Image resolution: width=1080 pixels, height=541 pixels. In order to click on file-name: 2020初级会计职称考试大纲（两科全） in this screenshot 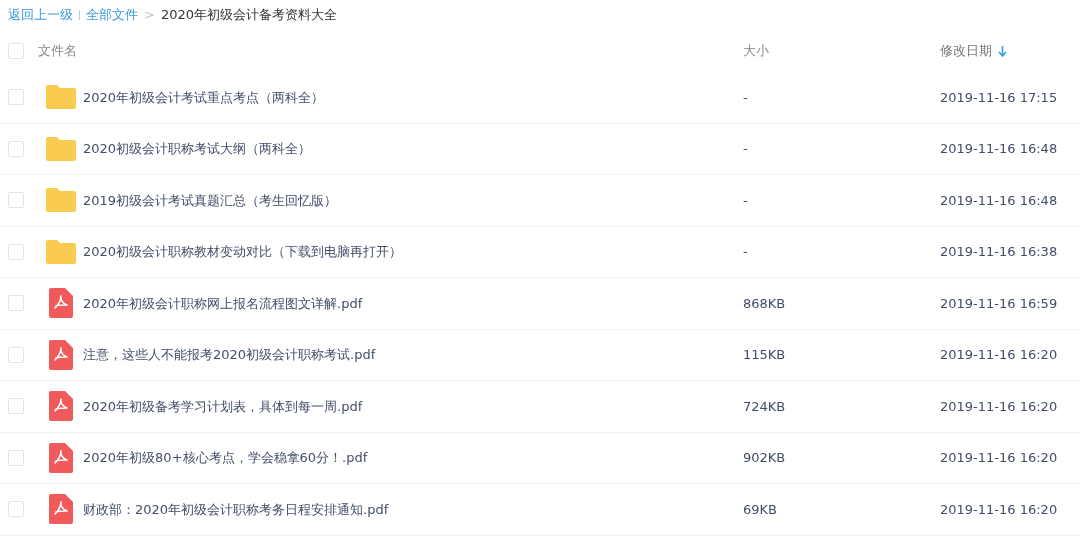, I will do `click(197, 148)`.